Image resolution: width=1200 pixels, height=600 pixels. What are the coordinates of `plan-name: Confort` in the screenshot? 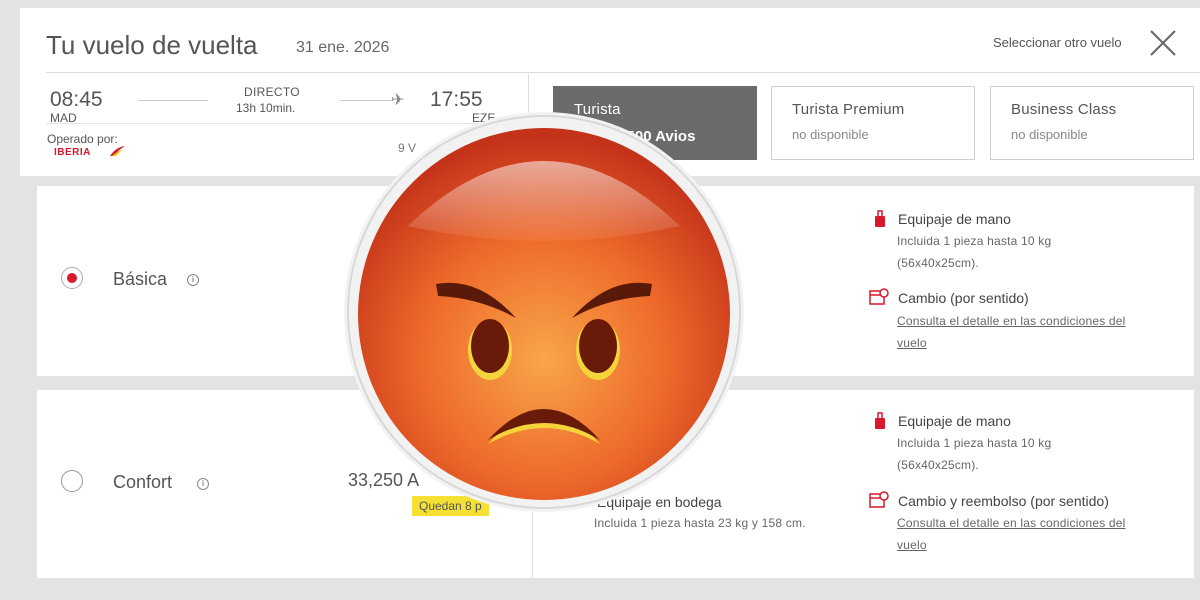 It's located at (143, 482).